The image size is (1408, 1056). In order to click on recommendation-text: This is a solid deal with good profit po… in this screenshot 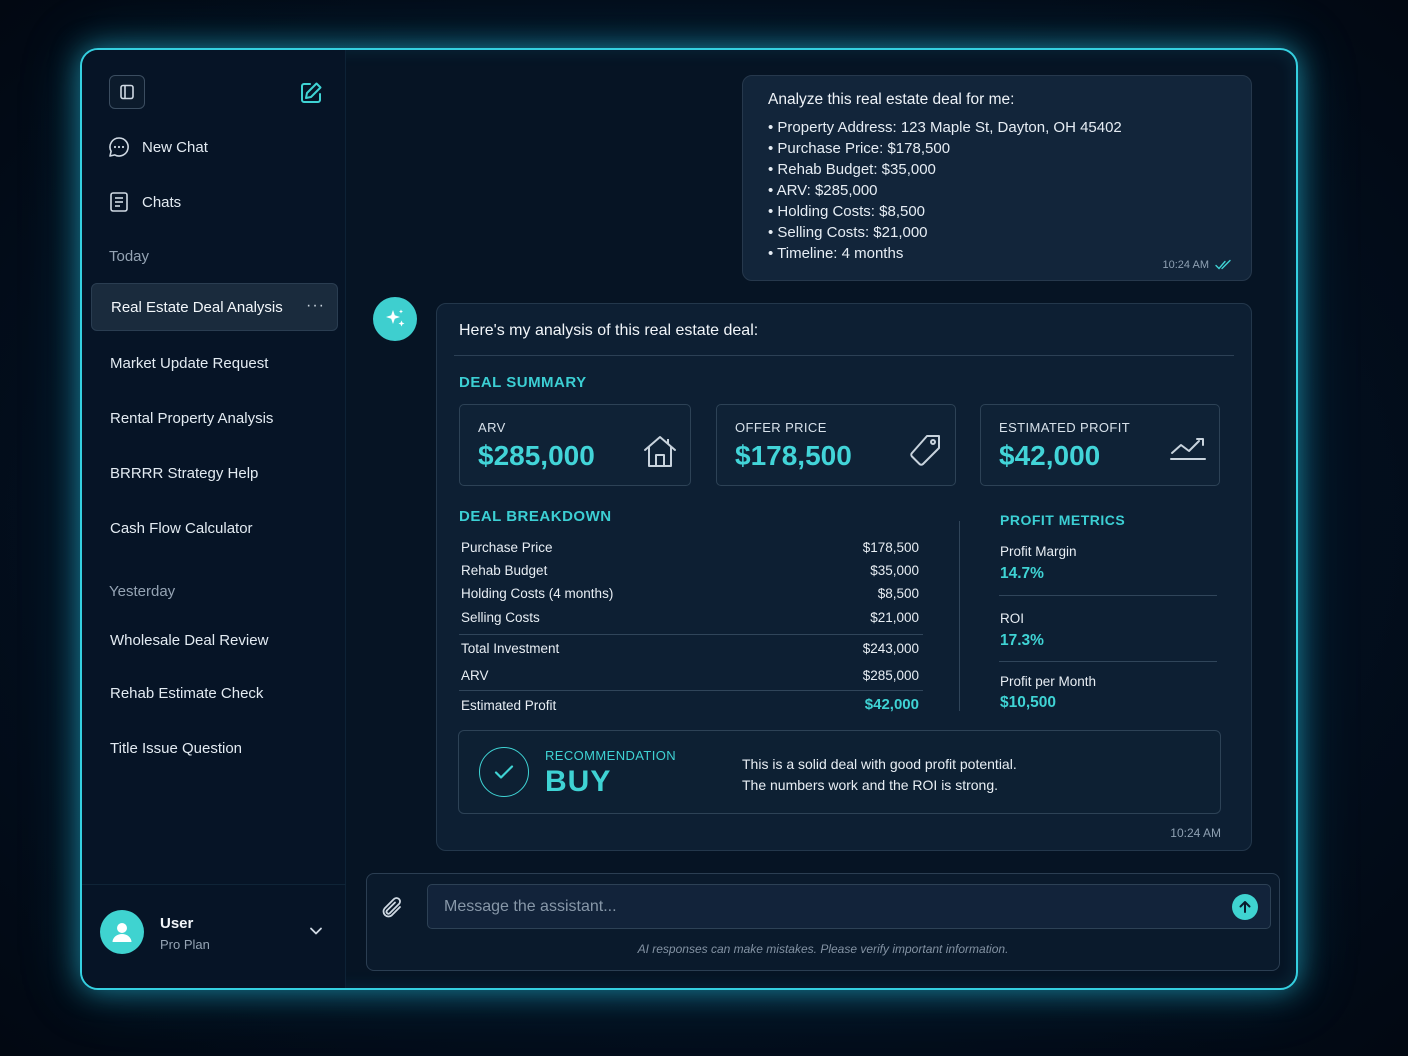, I will do `click(879, 775)`.